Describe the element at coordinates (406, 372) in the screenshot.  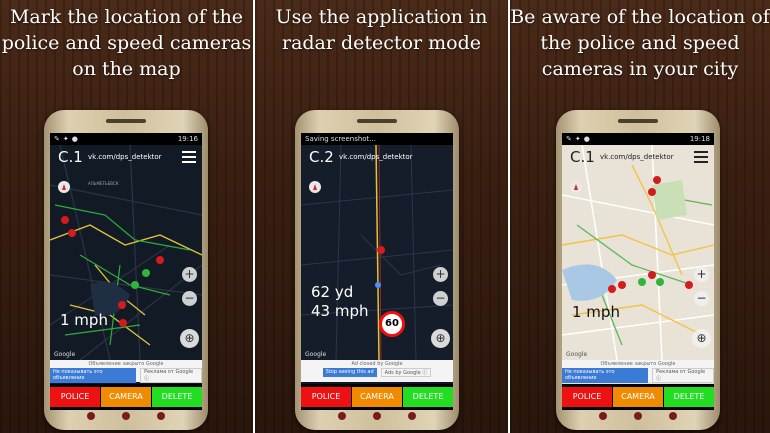
I see `ad-info-button: Ads by Google ⓘ` at that location.